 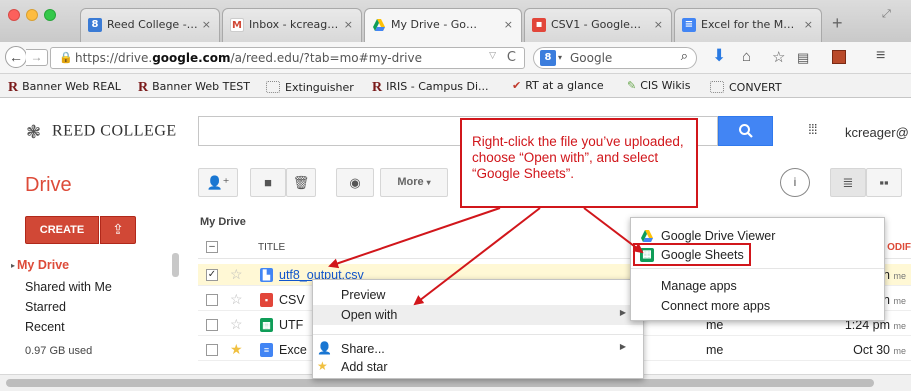 What do you see at coordinates (16, 57) in the screenshot?
I see `back-button: ←` at bounding box center [16, 57].